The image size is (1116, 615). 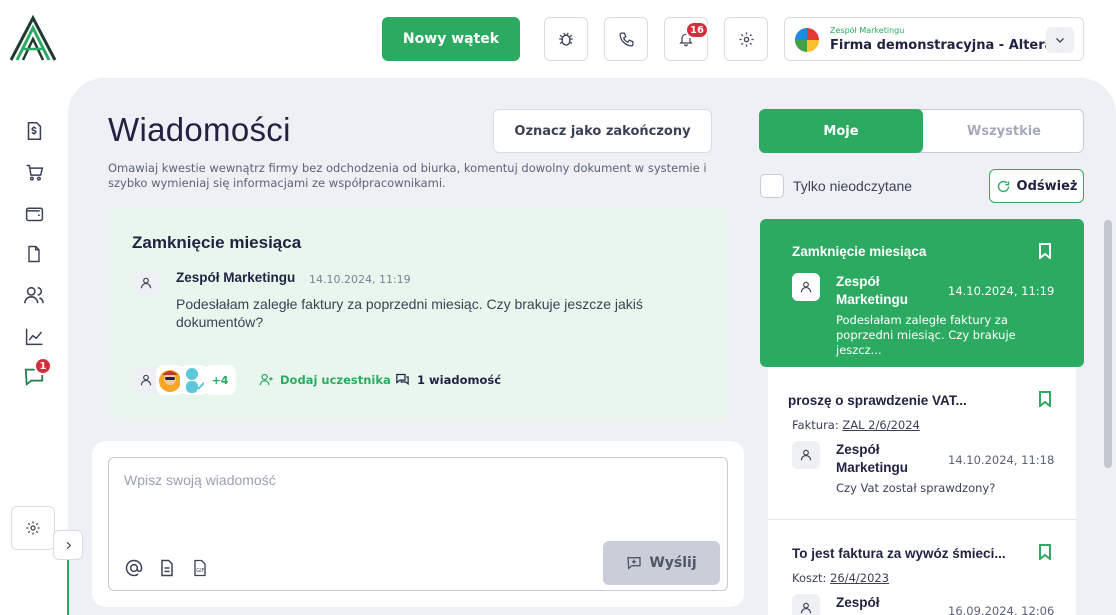 I want to click on thread-list-scrollbar, so click(x=1108, y=344).